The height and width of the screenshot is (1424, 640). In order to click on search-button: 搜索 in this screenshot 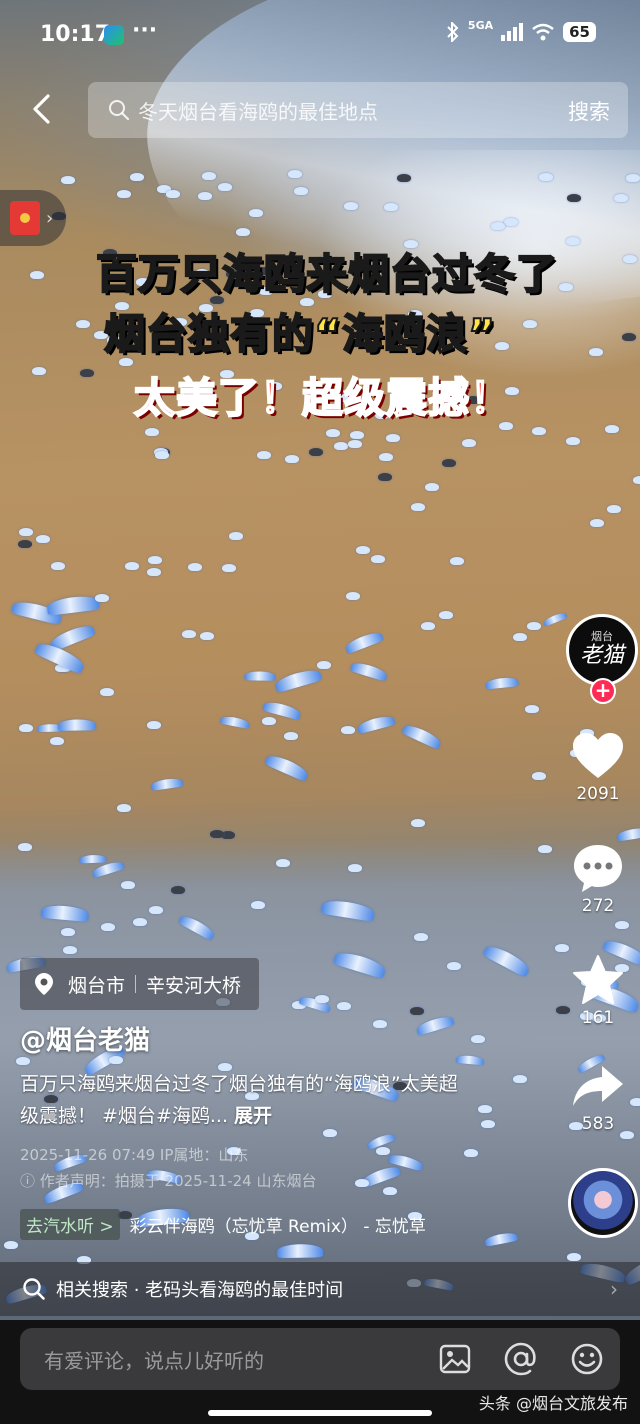, I will do `click(589, 111)`.